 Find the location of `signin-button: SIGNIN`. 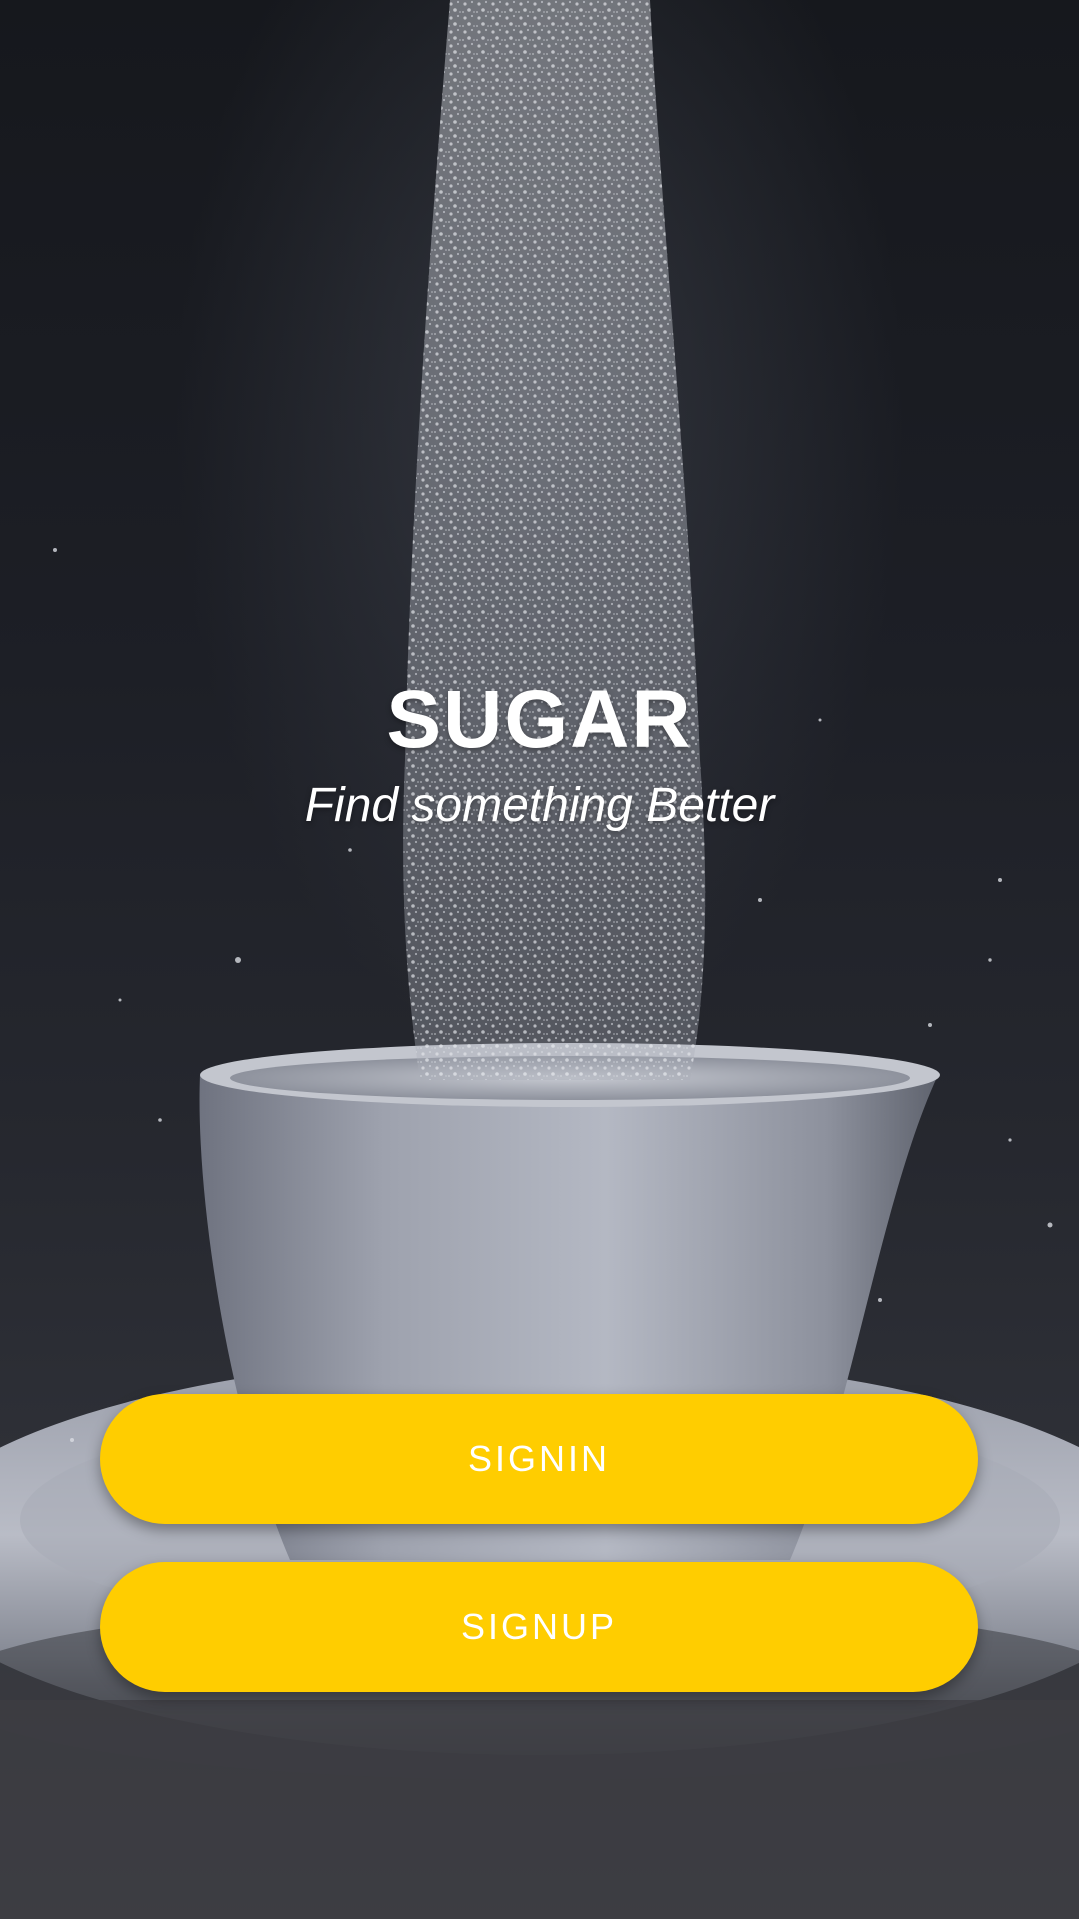

signin-button: SIGNIN is located at coordinates (539, 1459).